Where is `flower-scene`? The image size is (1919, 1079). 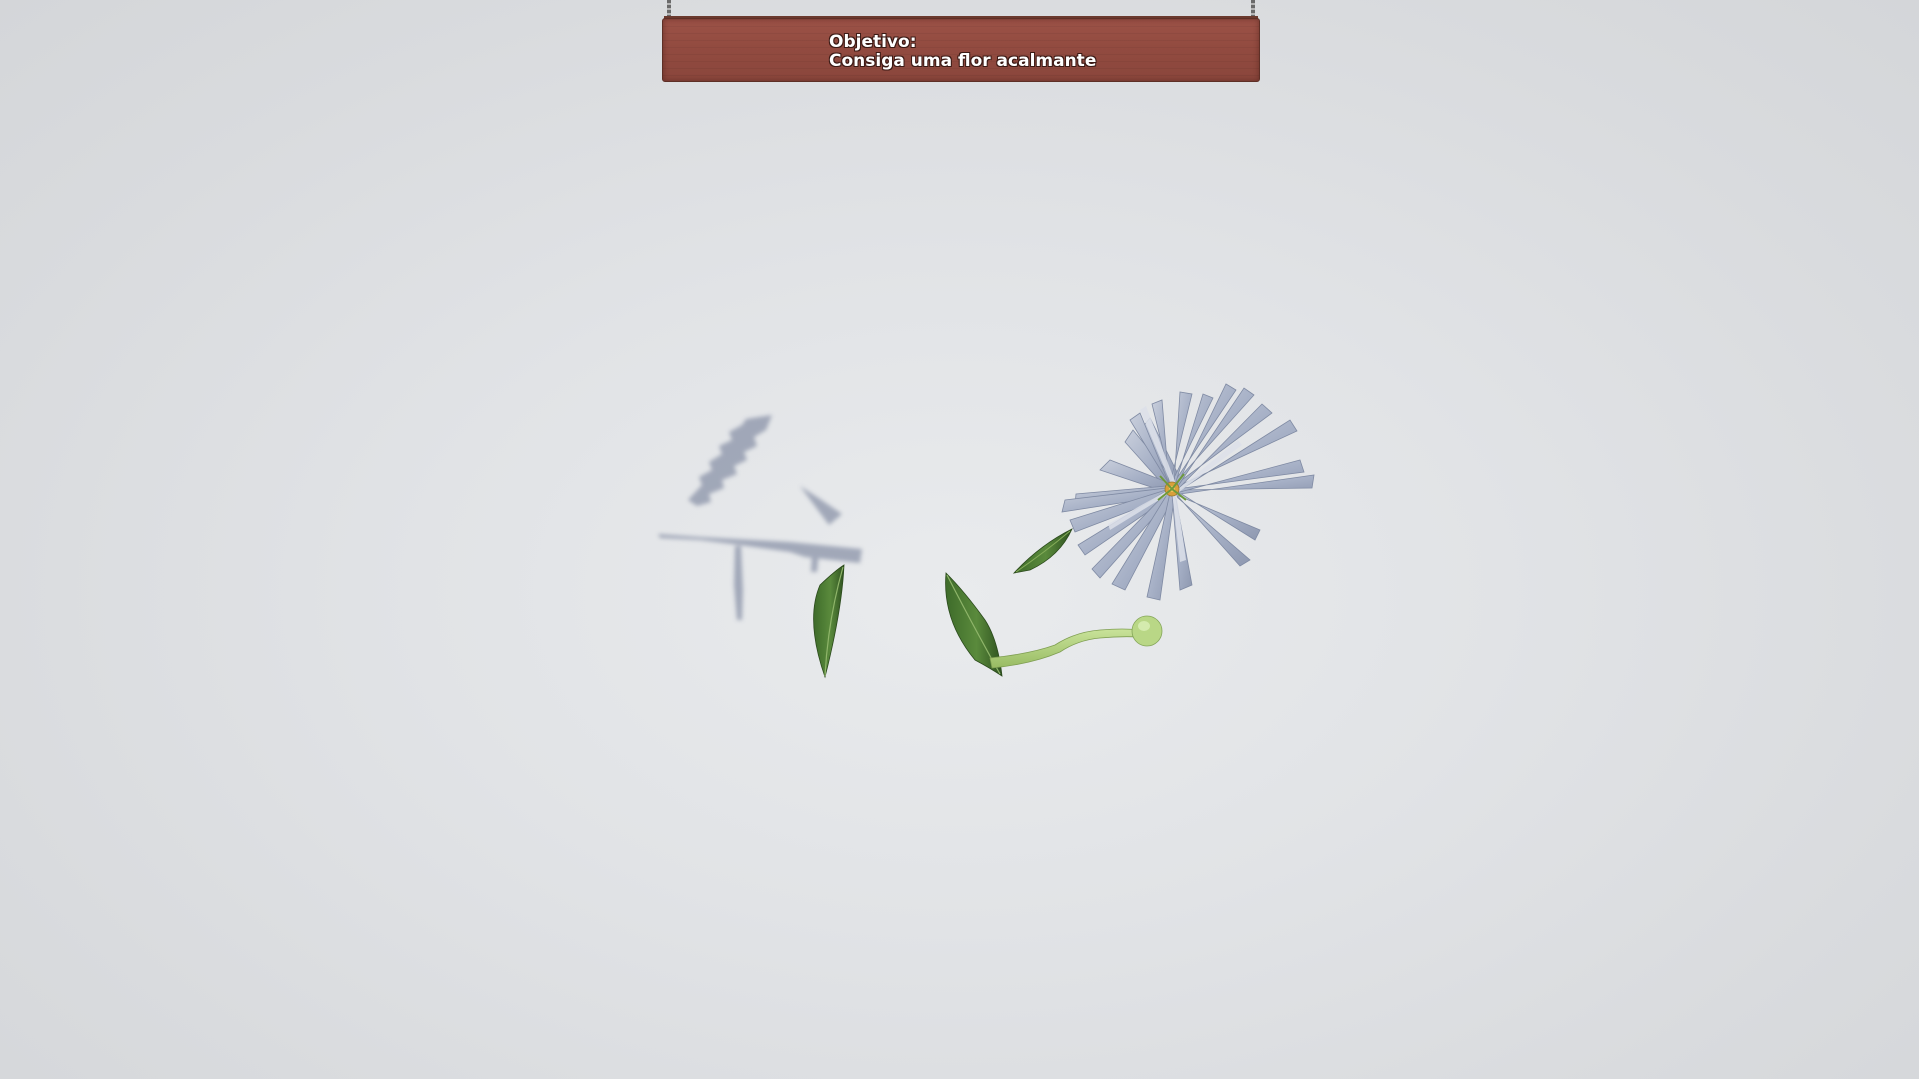 flower-scene is located at coordinates (986, 531).